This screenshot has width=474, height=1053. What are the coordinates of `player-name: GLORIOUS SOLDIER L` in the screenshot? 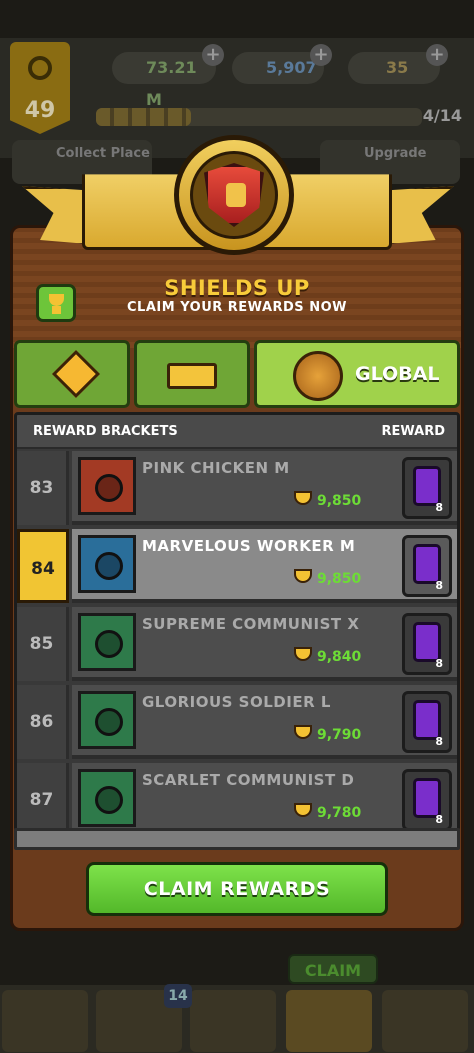 It's located at (236, 702).